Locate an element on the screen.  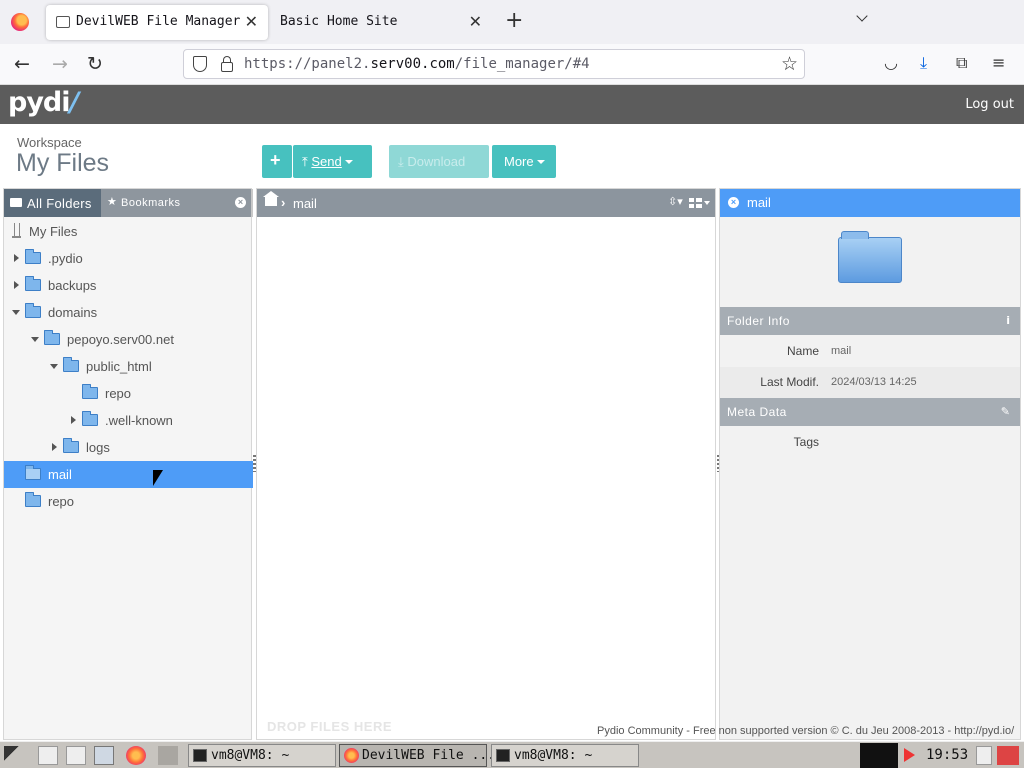
window-icon is located at coordinates (104, 755).